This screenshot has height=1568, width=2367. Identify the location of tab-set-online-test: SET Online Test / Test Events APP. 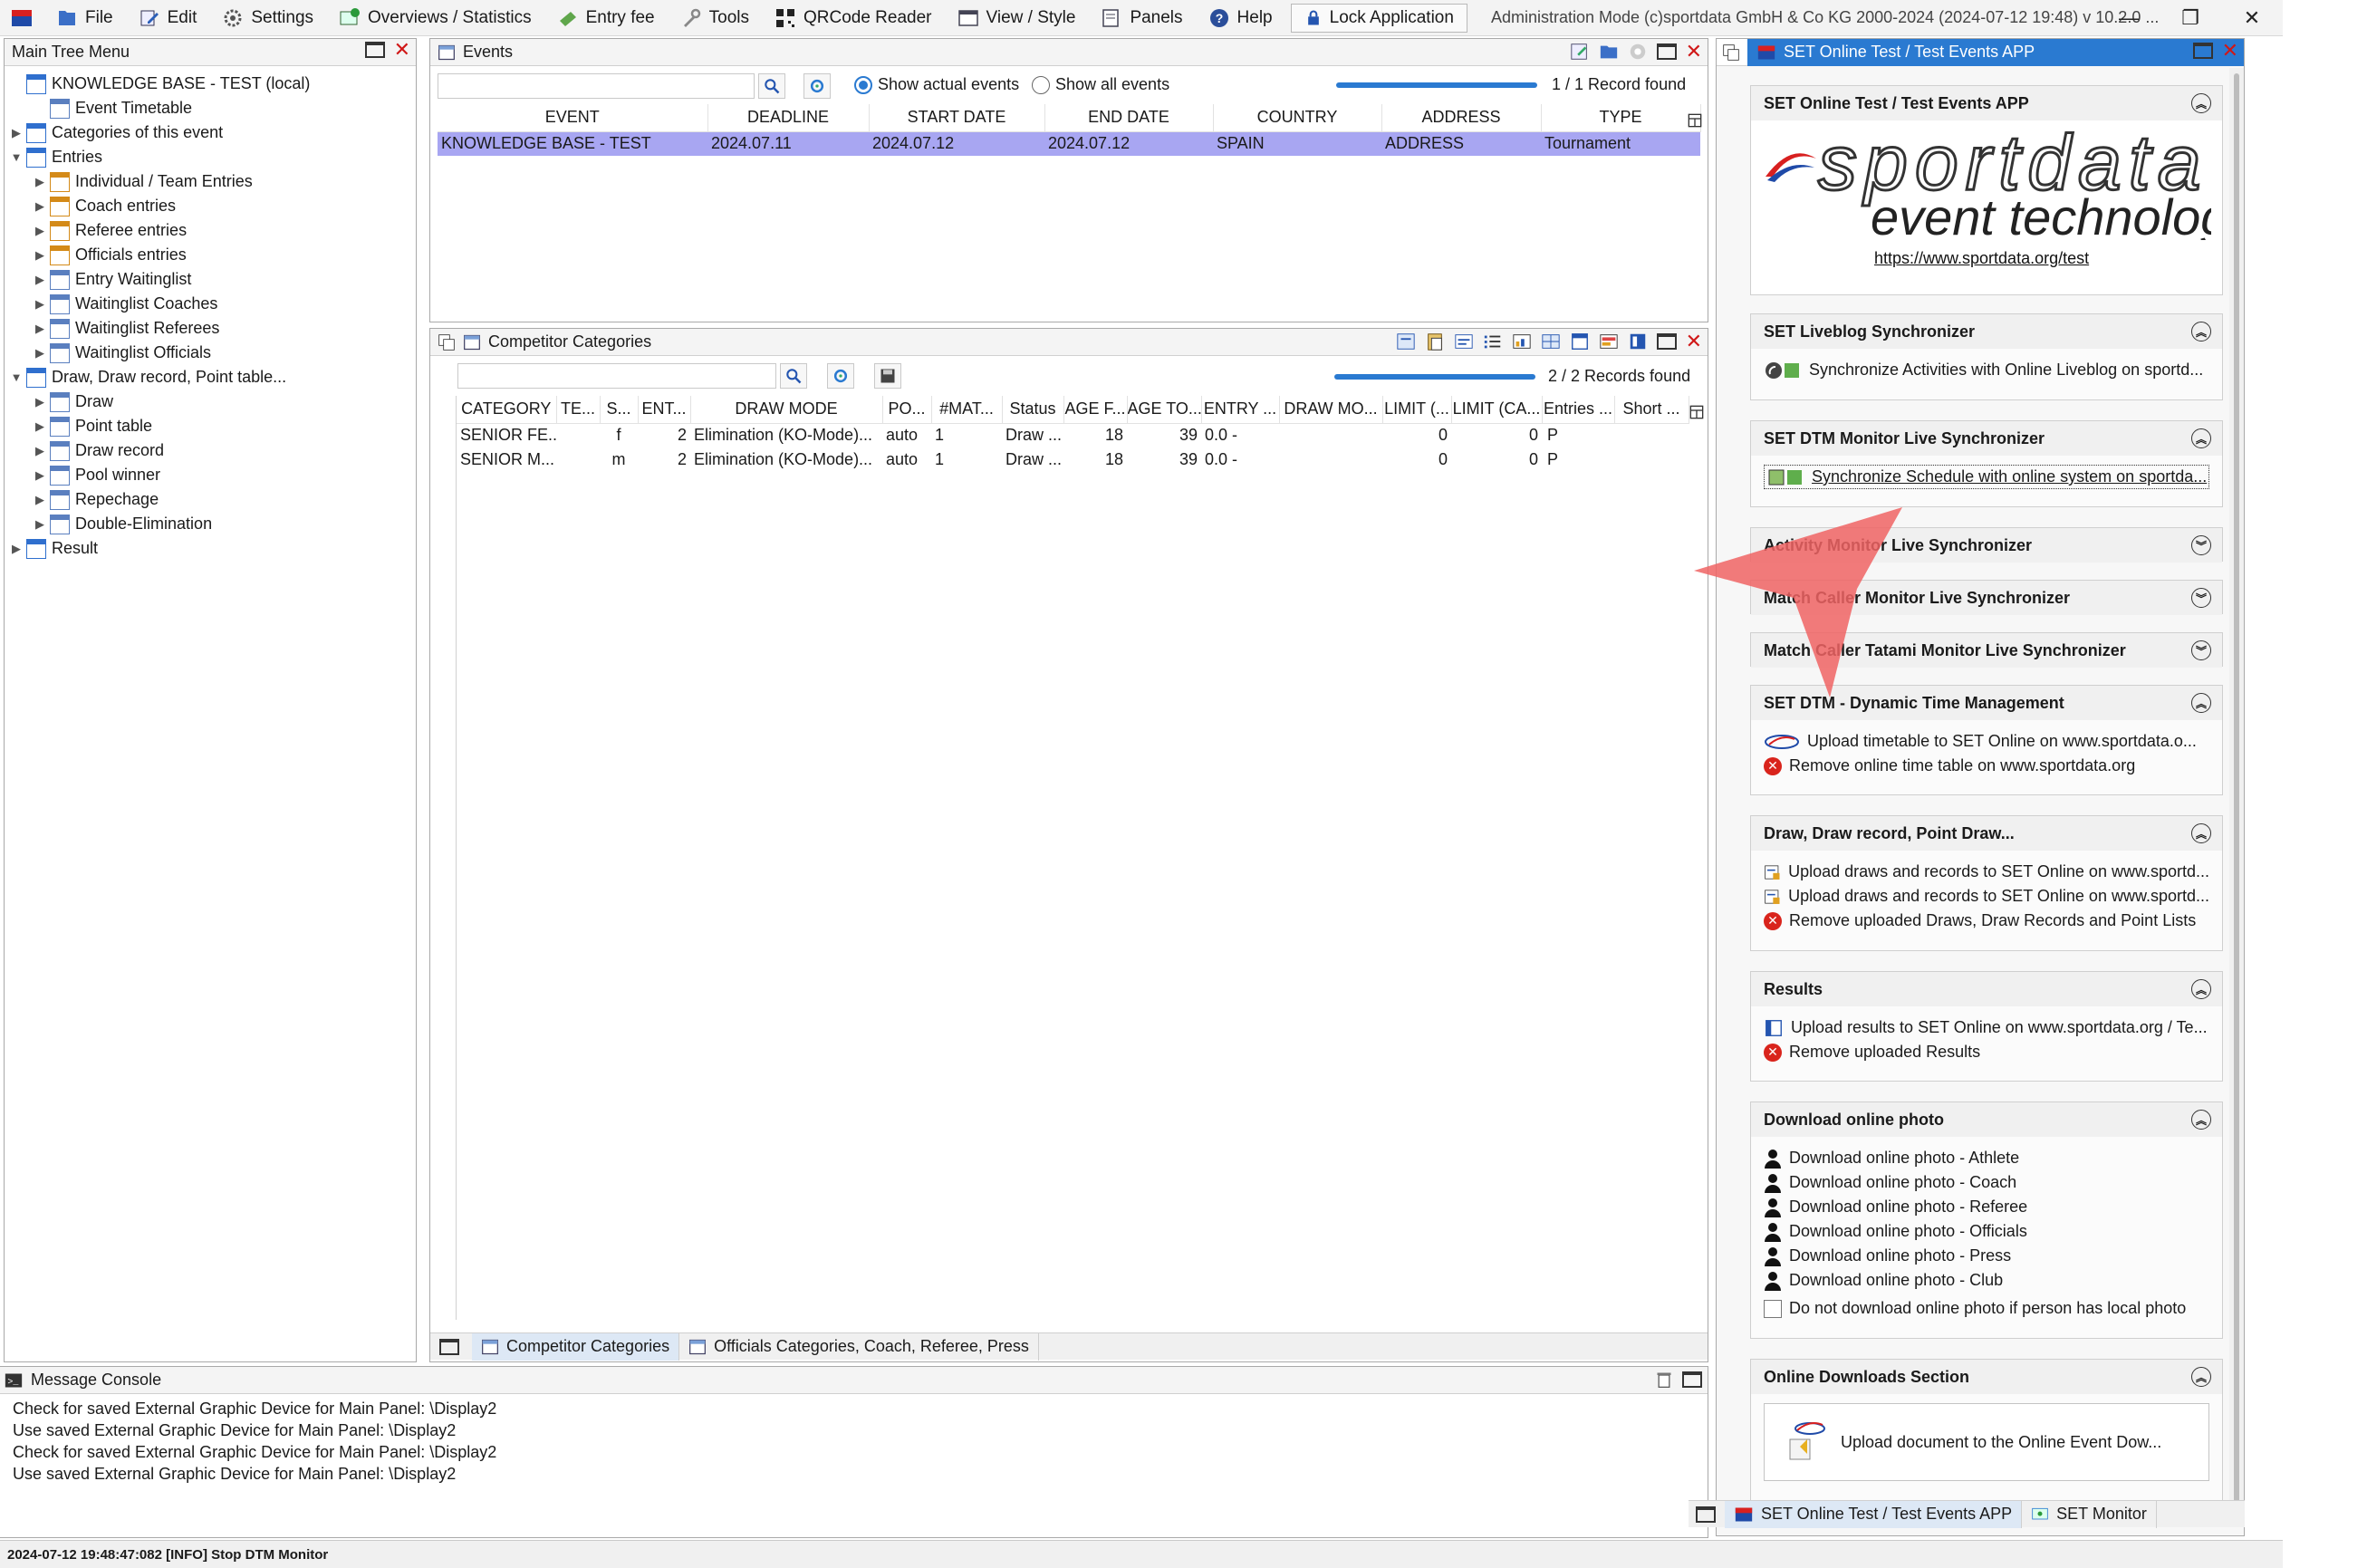
(1874, 1514).